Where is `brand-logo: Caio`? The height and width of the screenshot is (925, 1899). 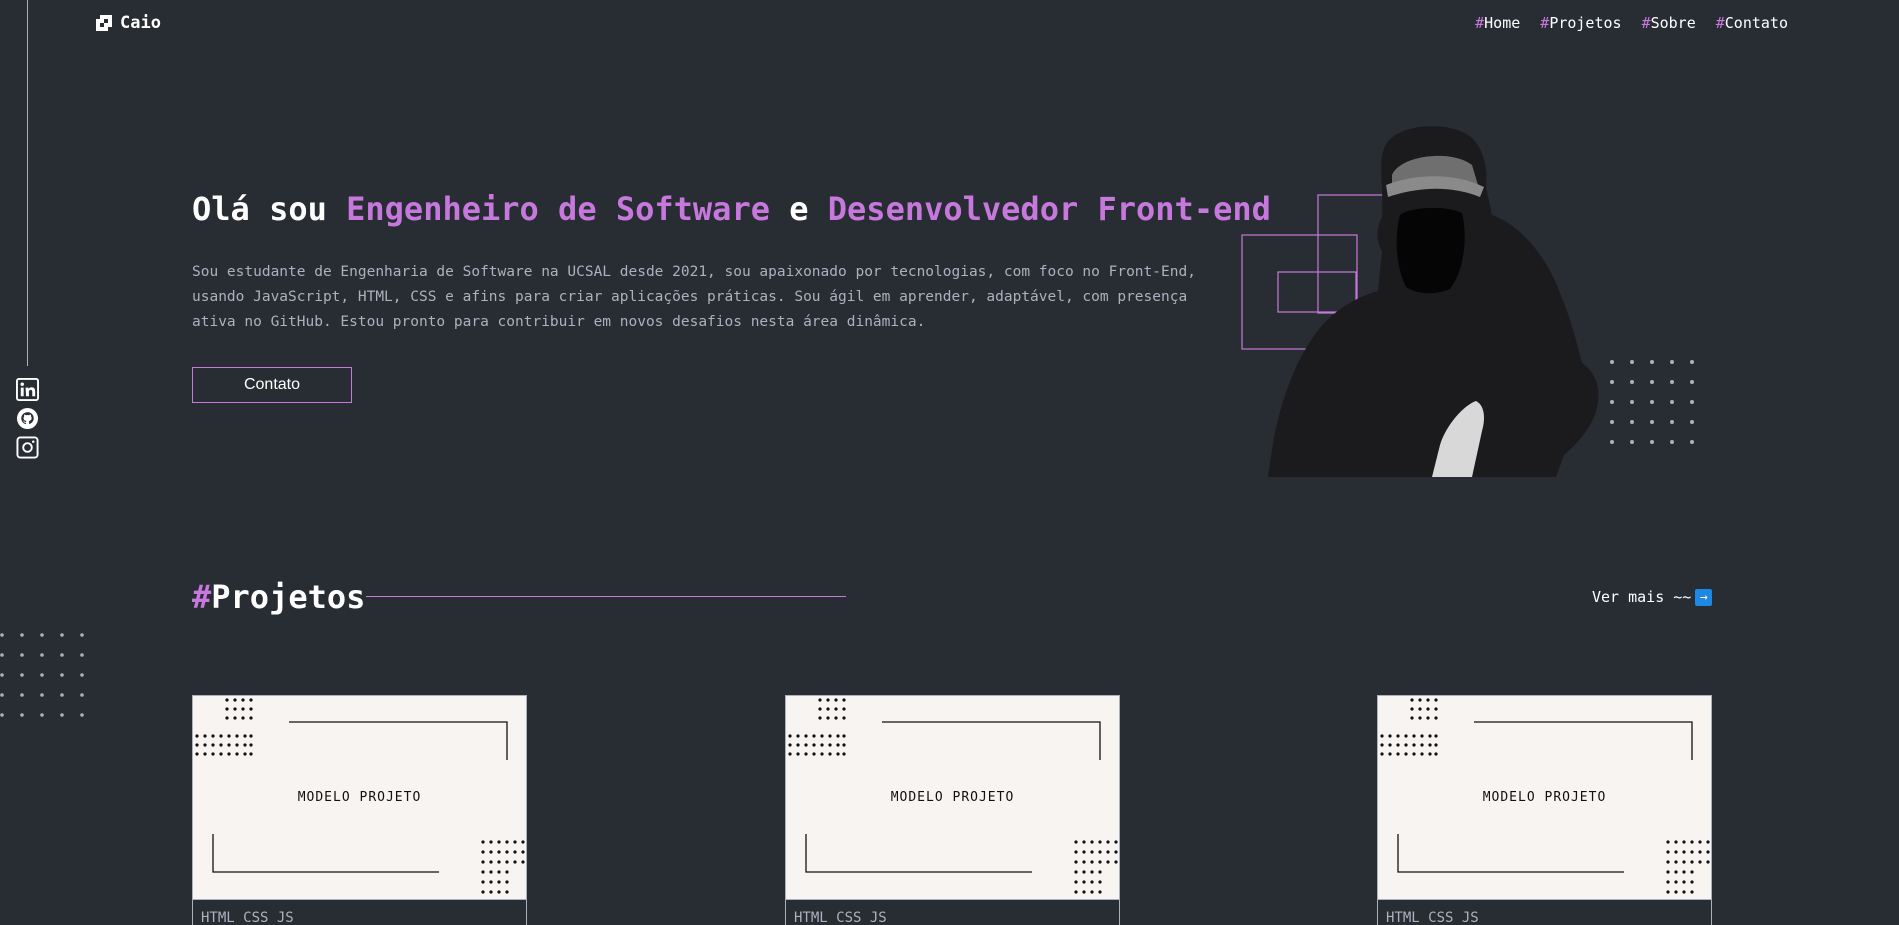
brand-logo: Caio is located at coordinates (128, 23).